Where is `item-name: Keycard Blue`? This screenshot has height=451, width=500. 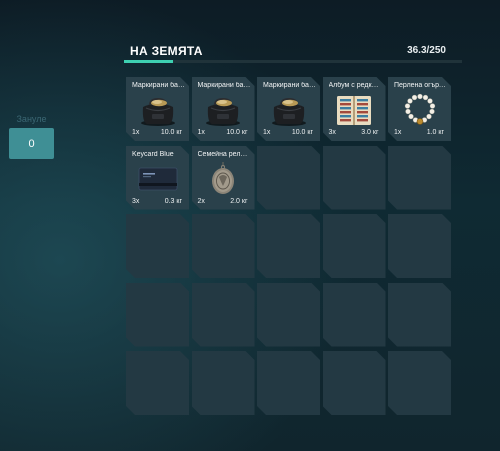
item-name: Keycard Blue is located at coordinates (153, 154).